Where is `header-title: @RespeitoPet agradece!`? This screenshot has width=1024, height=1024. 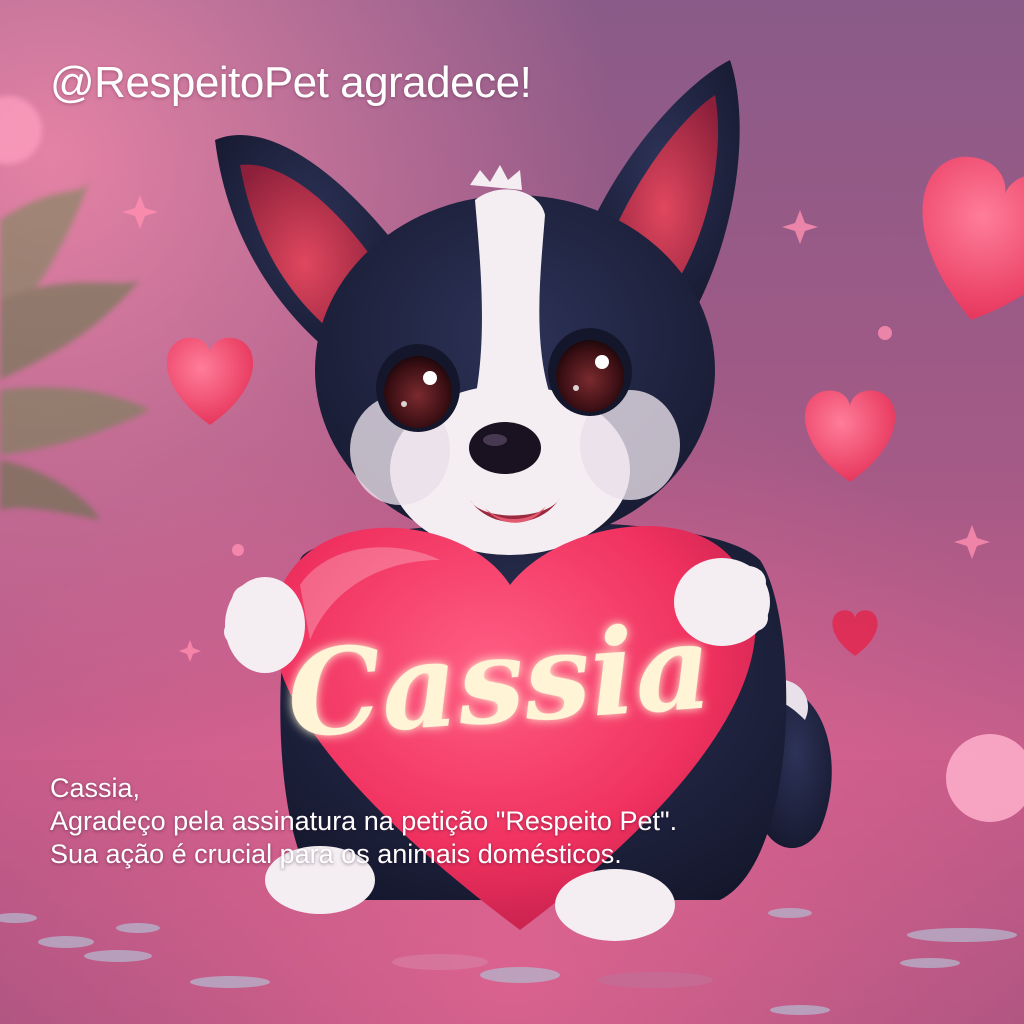
header-title: @RespeitoPet agradece! is located at coordinates (291, 82).